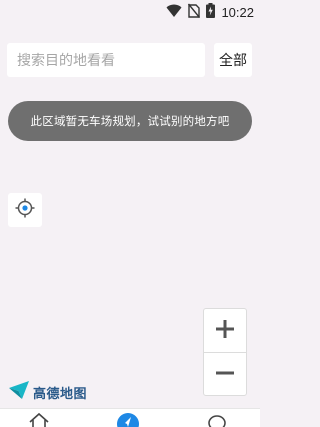 The image size is (320, 427). I want to click on search-placeholder: 搜索目的地看看, so click(66, 61).